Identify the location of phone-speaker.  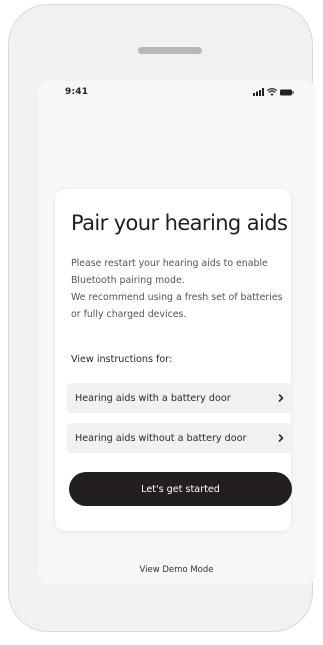
(170, 50).